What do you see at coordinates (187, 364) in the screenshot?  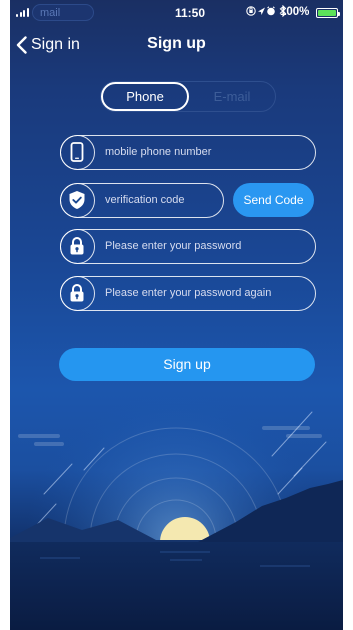 I see `signup-button: Sign up` at bounding box center [187, 364].